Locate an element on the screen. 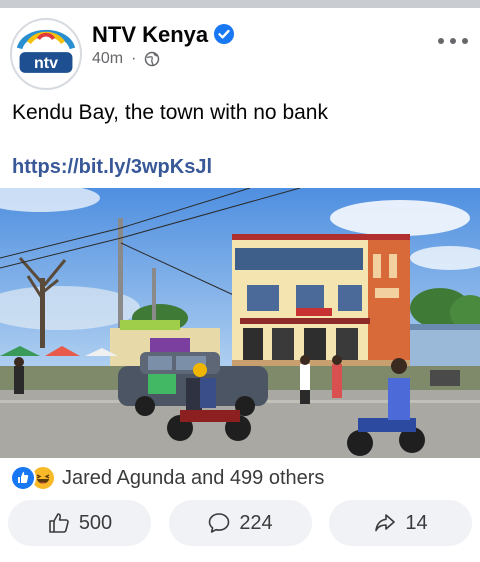  verified-badge-icon is located at coordinates (224, 34).